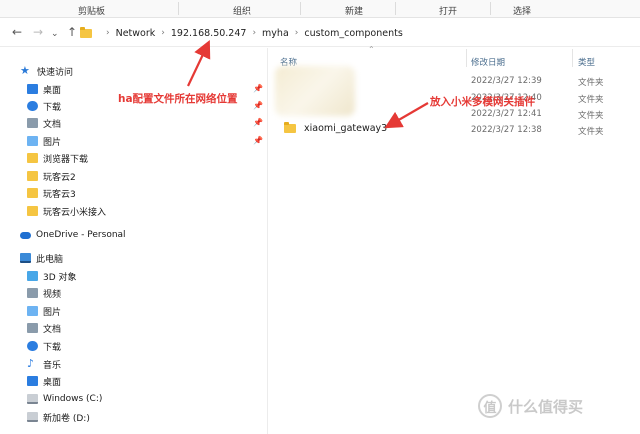 The width and height of the screenshot is (640, 434). I want to click on file-name: xiaomi_gateway3, so click(345, 128).